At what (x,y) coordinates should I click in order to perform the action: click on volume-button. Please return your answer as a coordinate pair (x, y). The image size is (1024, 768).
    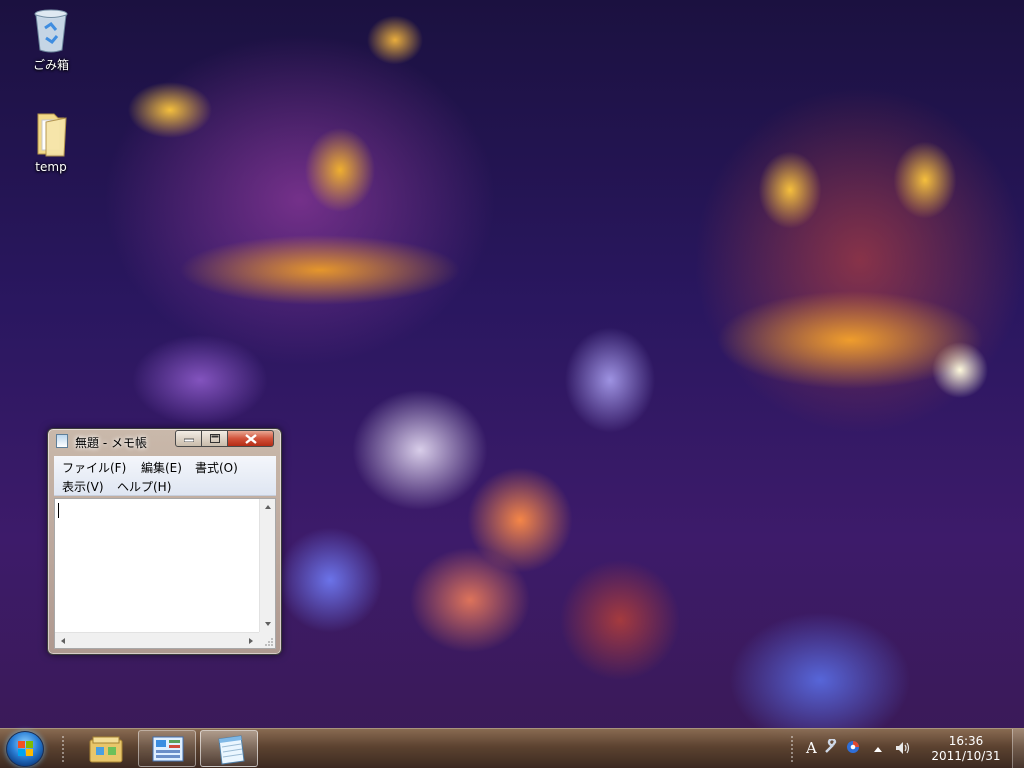
    Looking at the image, I should click on (903, 750).